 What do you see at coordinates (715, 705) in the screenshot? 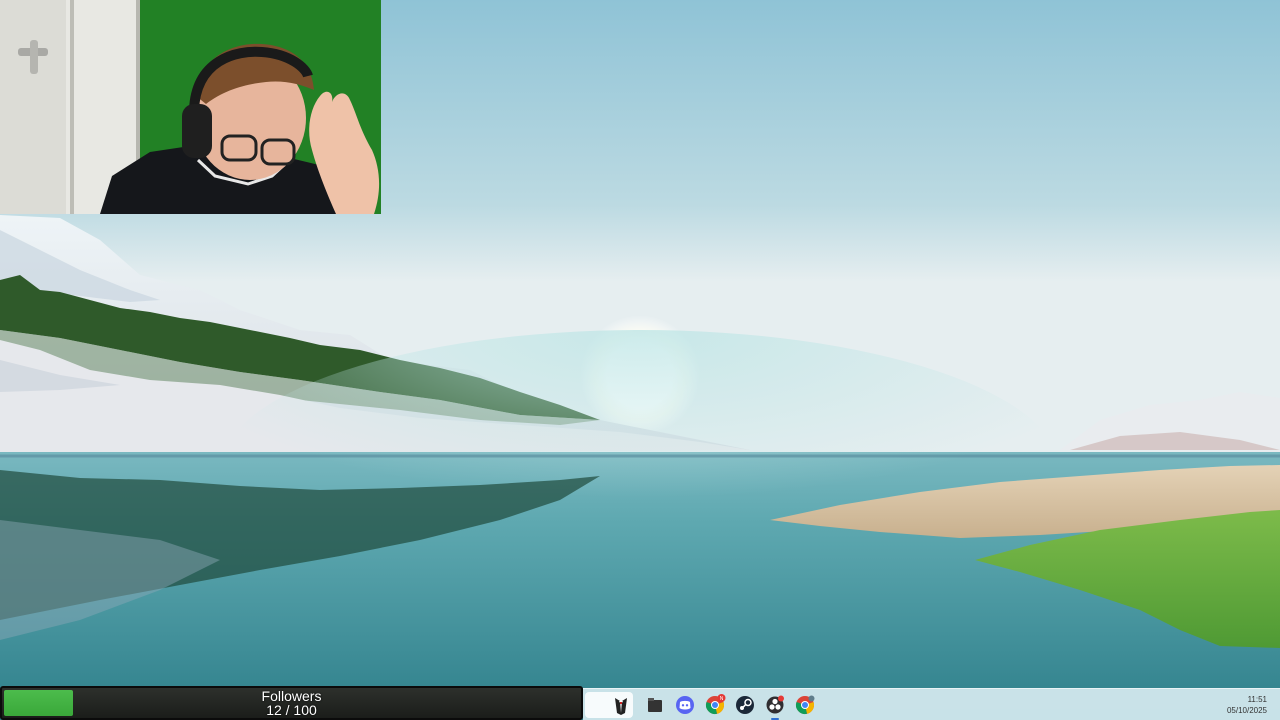
I see `chrome-icon: N` at bounding box center [715, 705].